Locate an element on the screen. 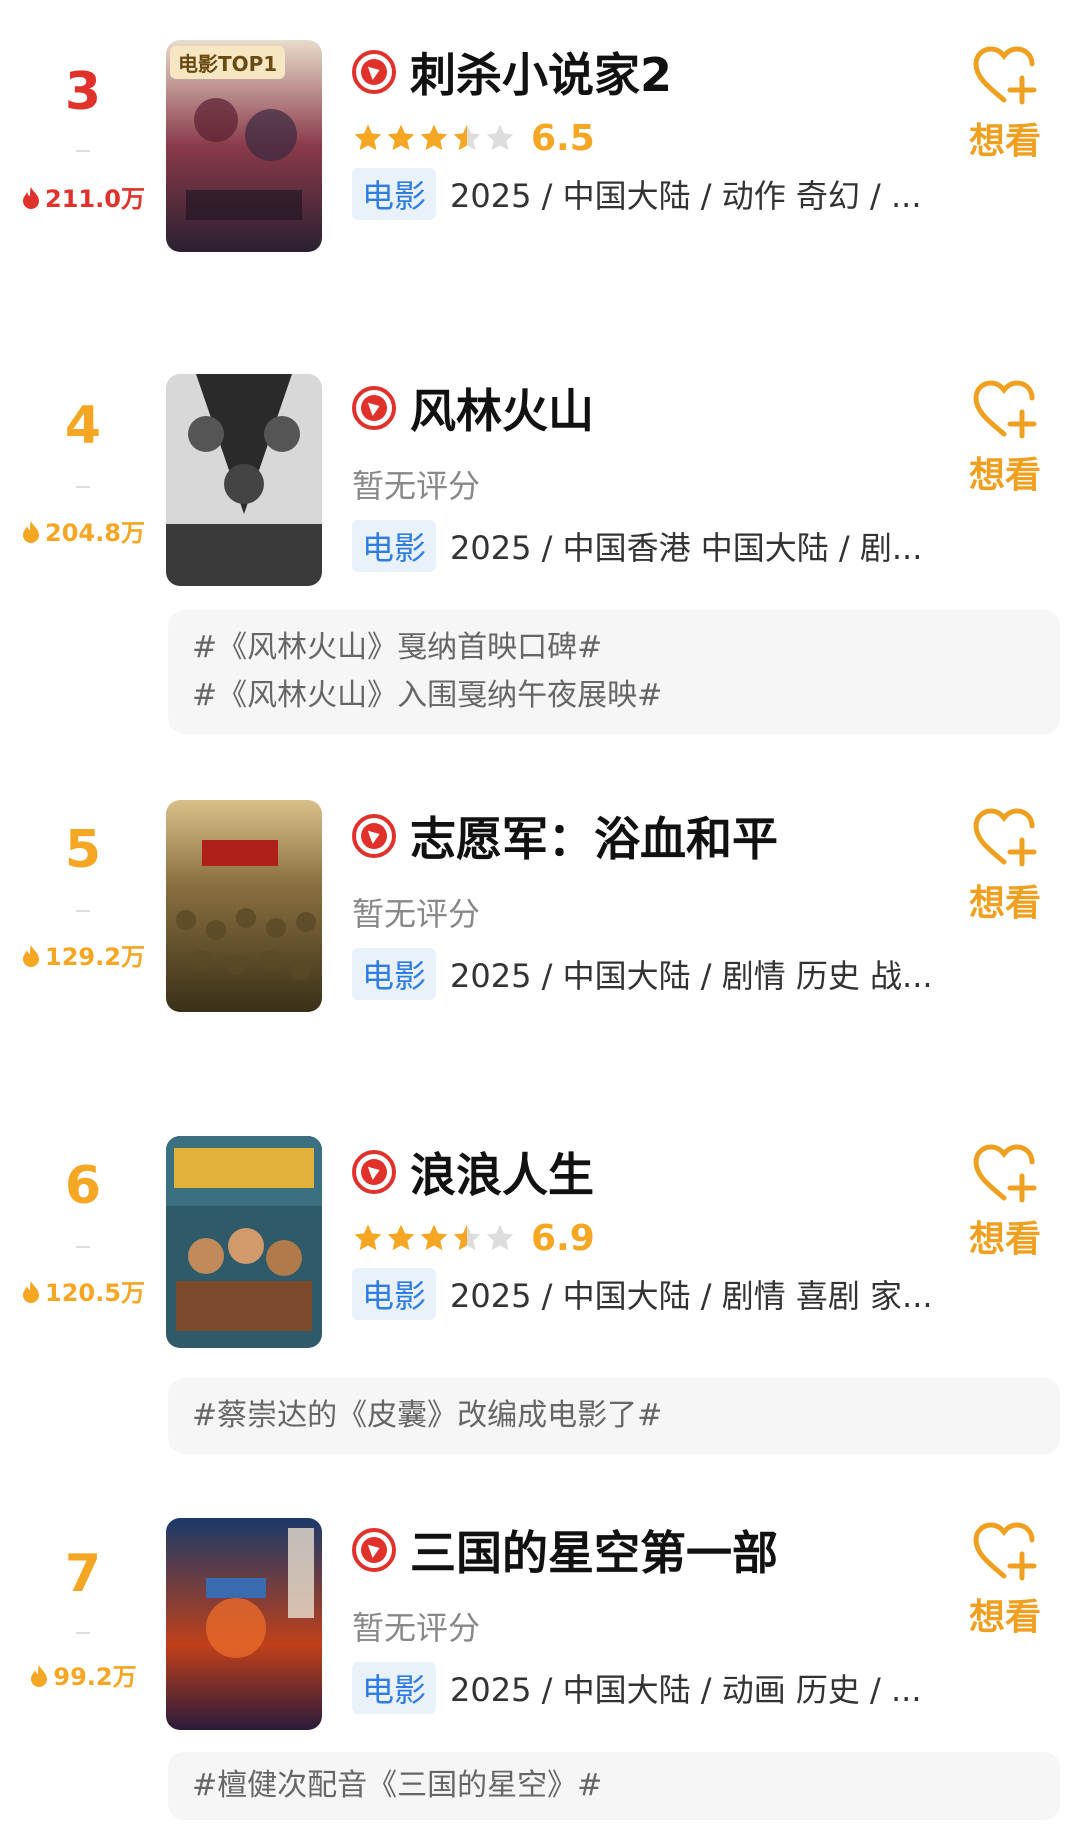 This screenshot has height=1836, width=1080. heat-value: 99.2万 is located at coordinates (95, 1677).